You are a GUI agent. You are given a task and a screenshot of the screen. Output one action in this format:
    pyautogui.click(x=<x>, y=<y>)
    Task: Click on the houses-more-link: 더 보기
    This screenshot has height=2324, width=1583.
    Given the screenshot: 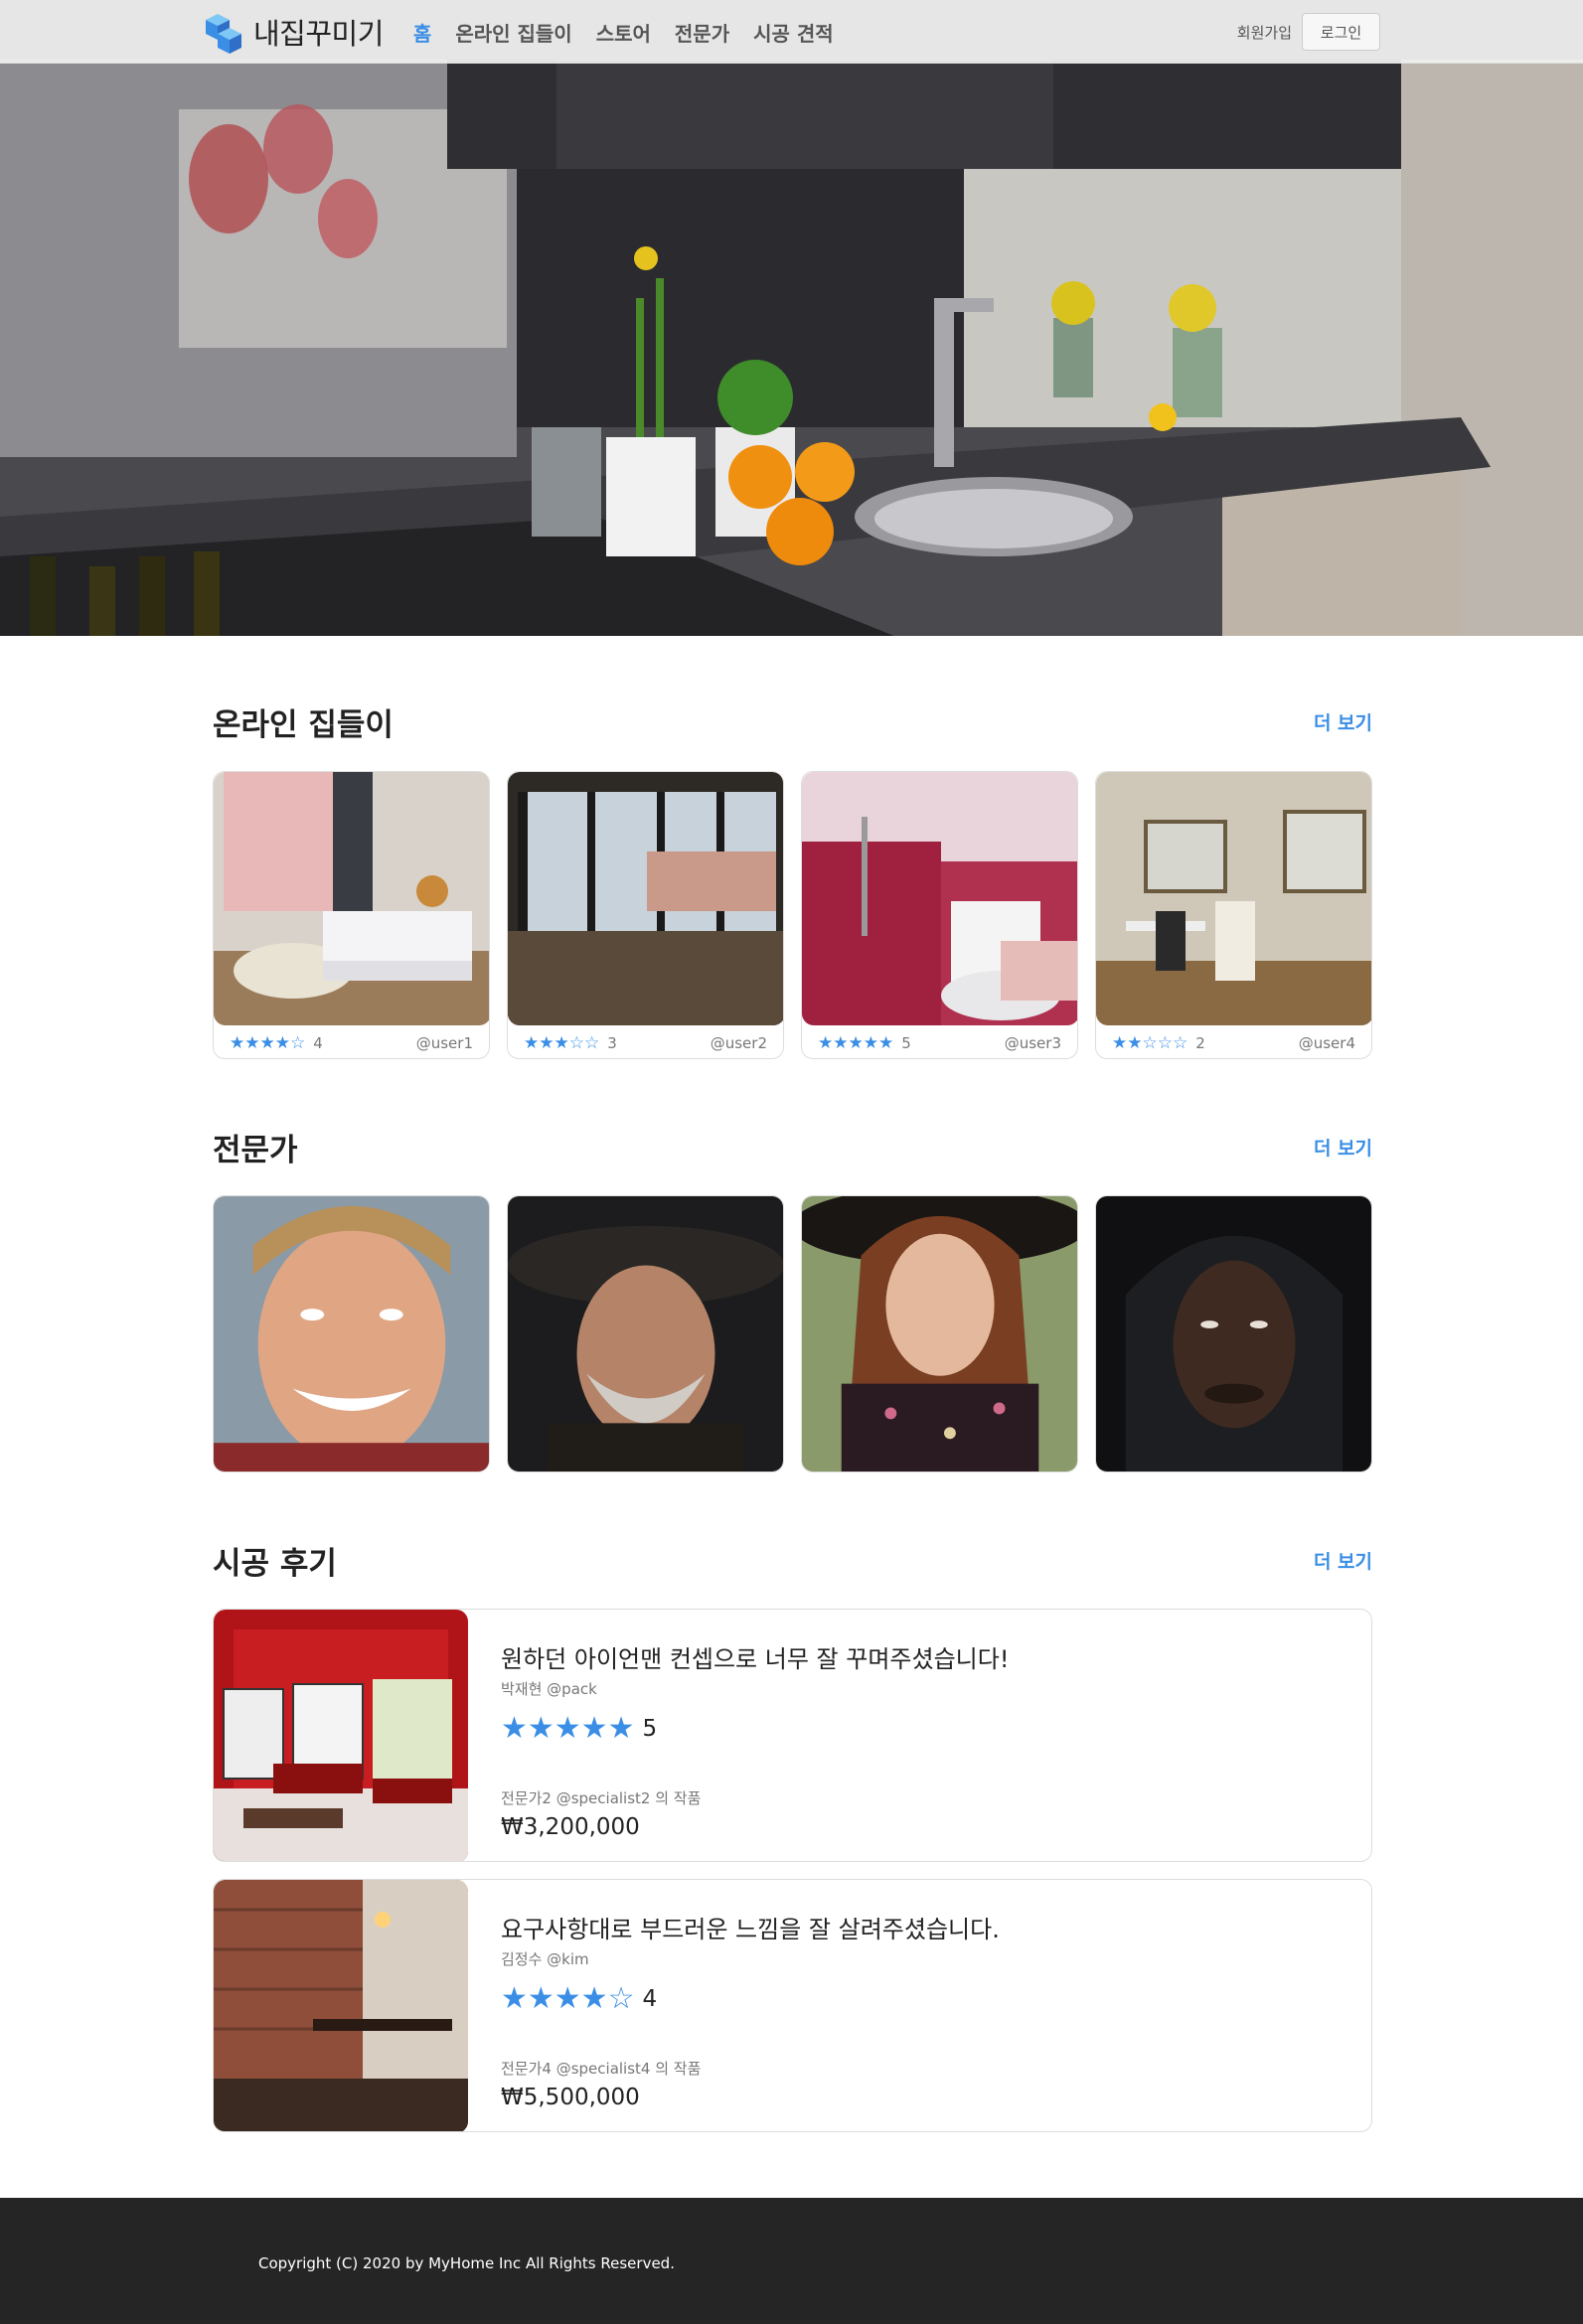 What is the action you would take?
    pyautogui.click(x=1343, y=721)
    